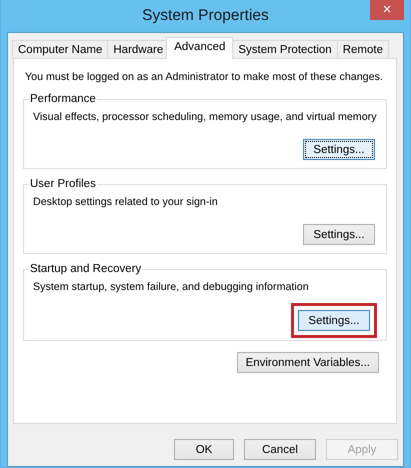  What do you see at coordinates (63, 184) in the screenshot?
I see `group-title: User Profiles` at bounding box center [63, 184].